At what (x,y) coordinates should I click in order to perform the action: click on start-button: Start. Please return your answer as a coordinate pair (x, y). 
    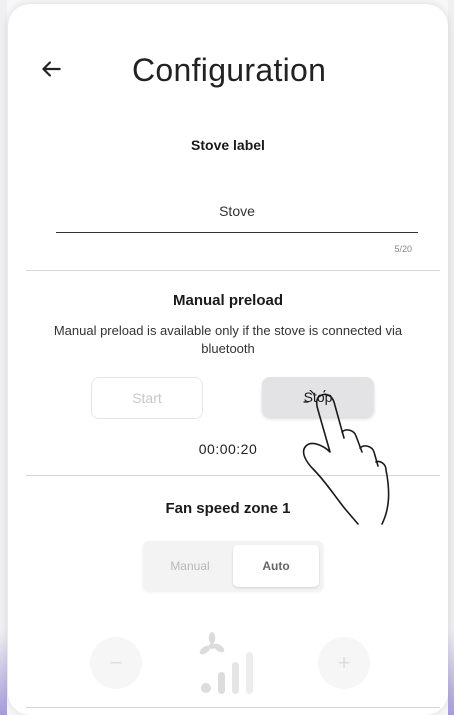
    Looking at the image, I should click on (147, 398).